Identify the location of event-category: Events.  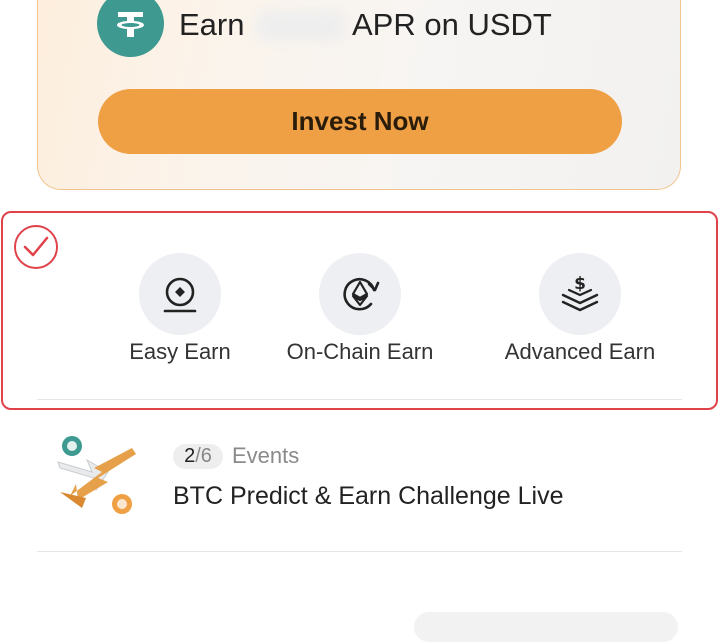
(266, 455).